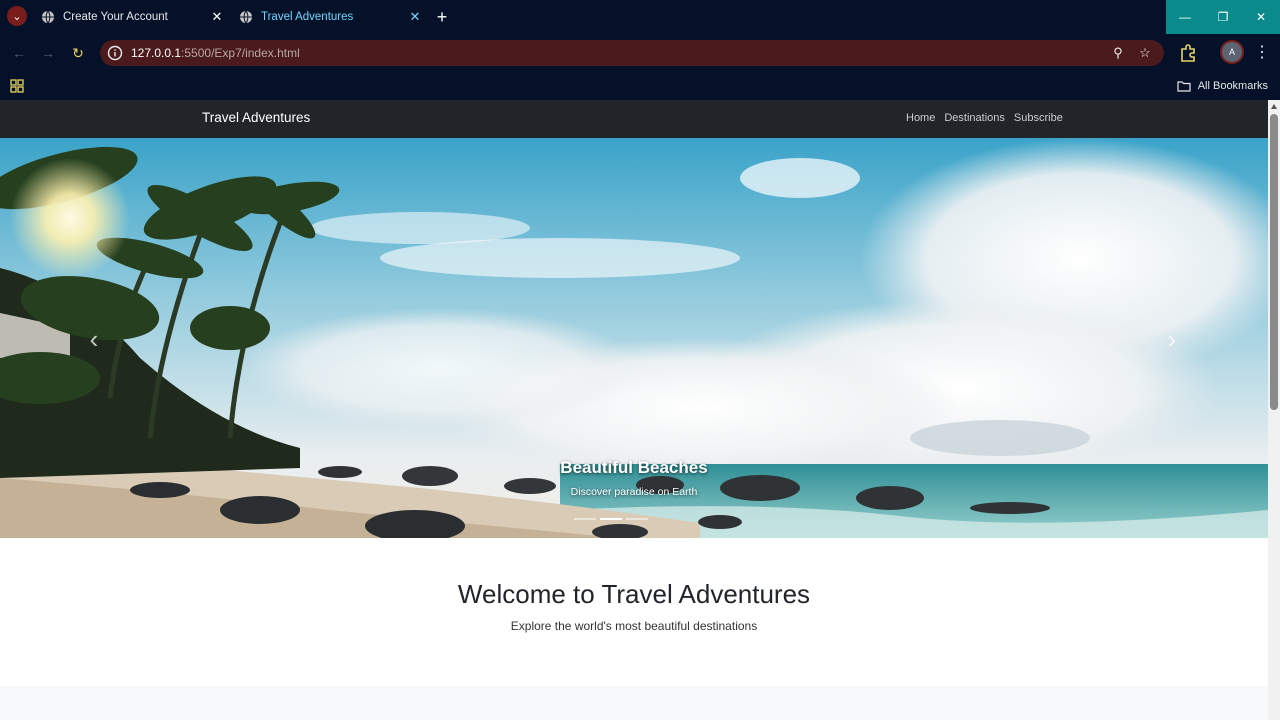 The width and height of the screenshot is (1280, 720). What do you see at coordinates (1262, 53) in the screenshot?
I see `more-menu-icon: ⋮` at bounding box center [1262, 53].